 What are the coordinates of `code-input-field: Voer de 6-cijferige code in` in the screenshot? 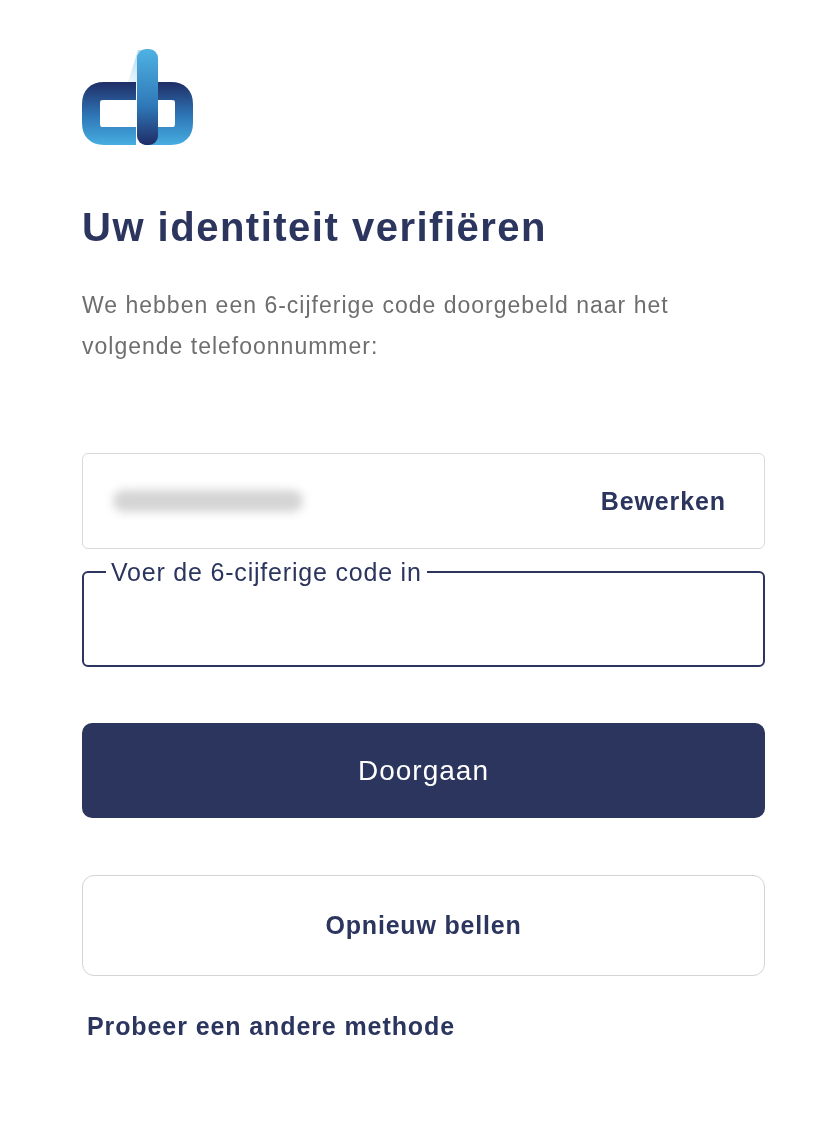 It's located at (423, 613).